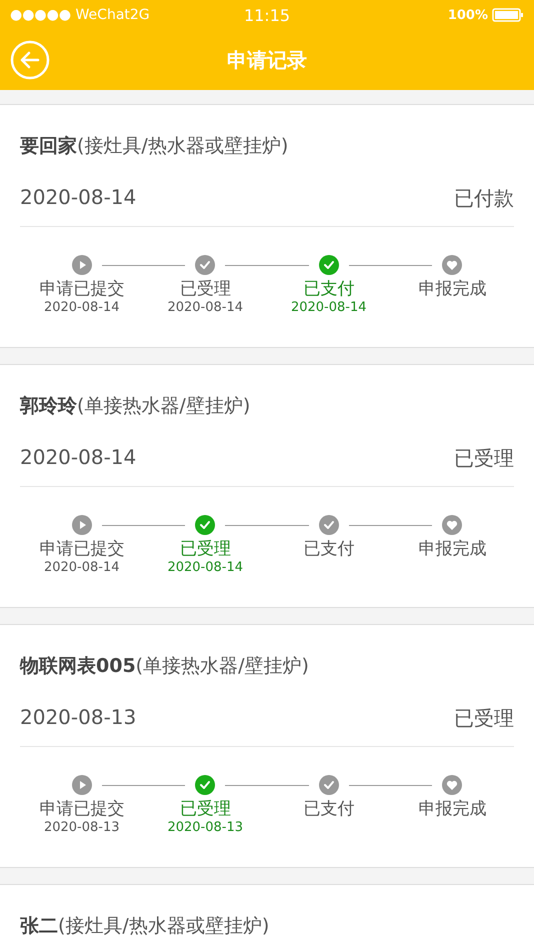 This screenshot has height=950, width=534. Describe the element at coordinates (136, 406) in the screenshot. I see `record-title: 郭玲玲(单接热水器/壁挂炉)` at that location.